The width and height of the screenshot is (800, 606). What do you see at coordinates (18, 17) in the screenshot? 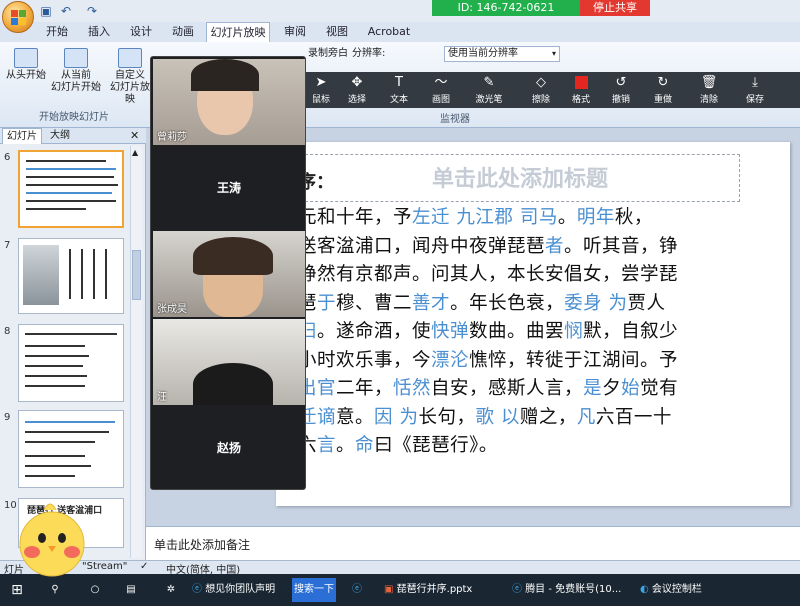
I see `office-button` at bounding box center [18, 17].